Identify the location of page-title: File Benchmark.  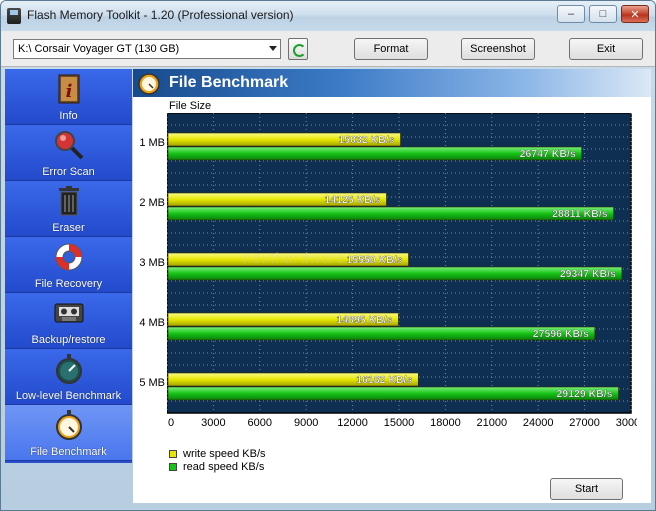
(229, 82).